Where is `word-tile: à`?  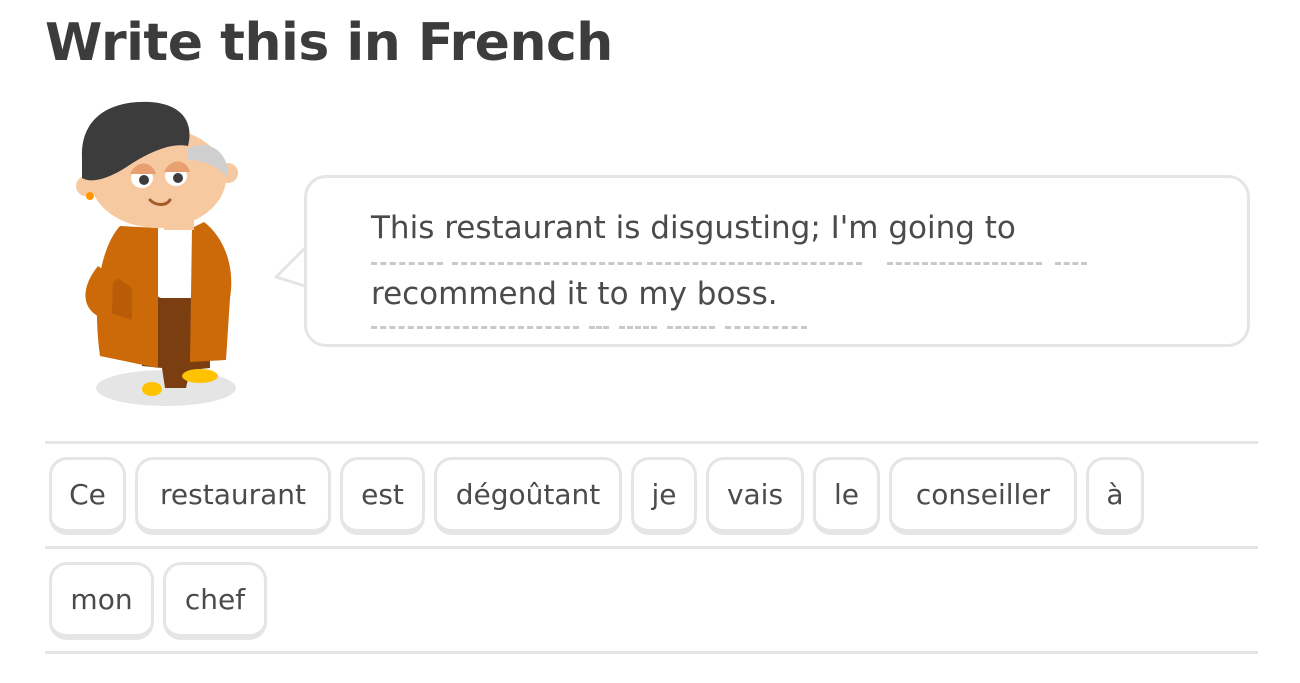 word-tile: à is located at coordinates (1115, 496).